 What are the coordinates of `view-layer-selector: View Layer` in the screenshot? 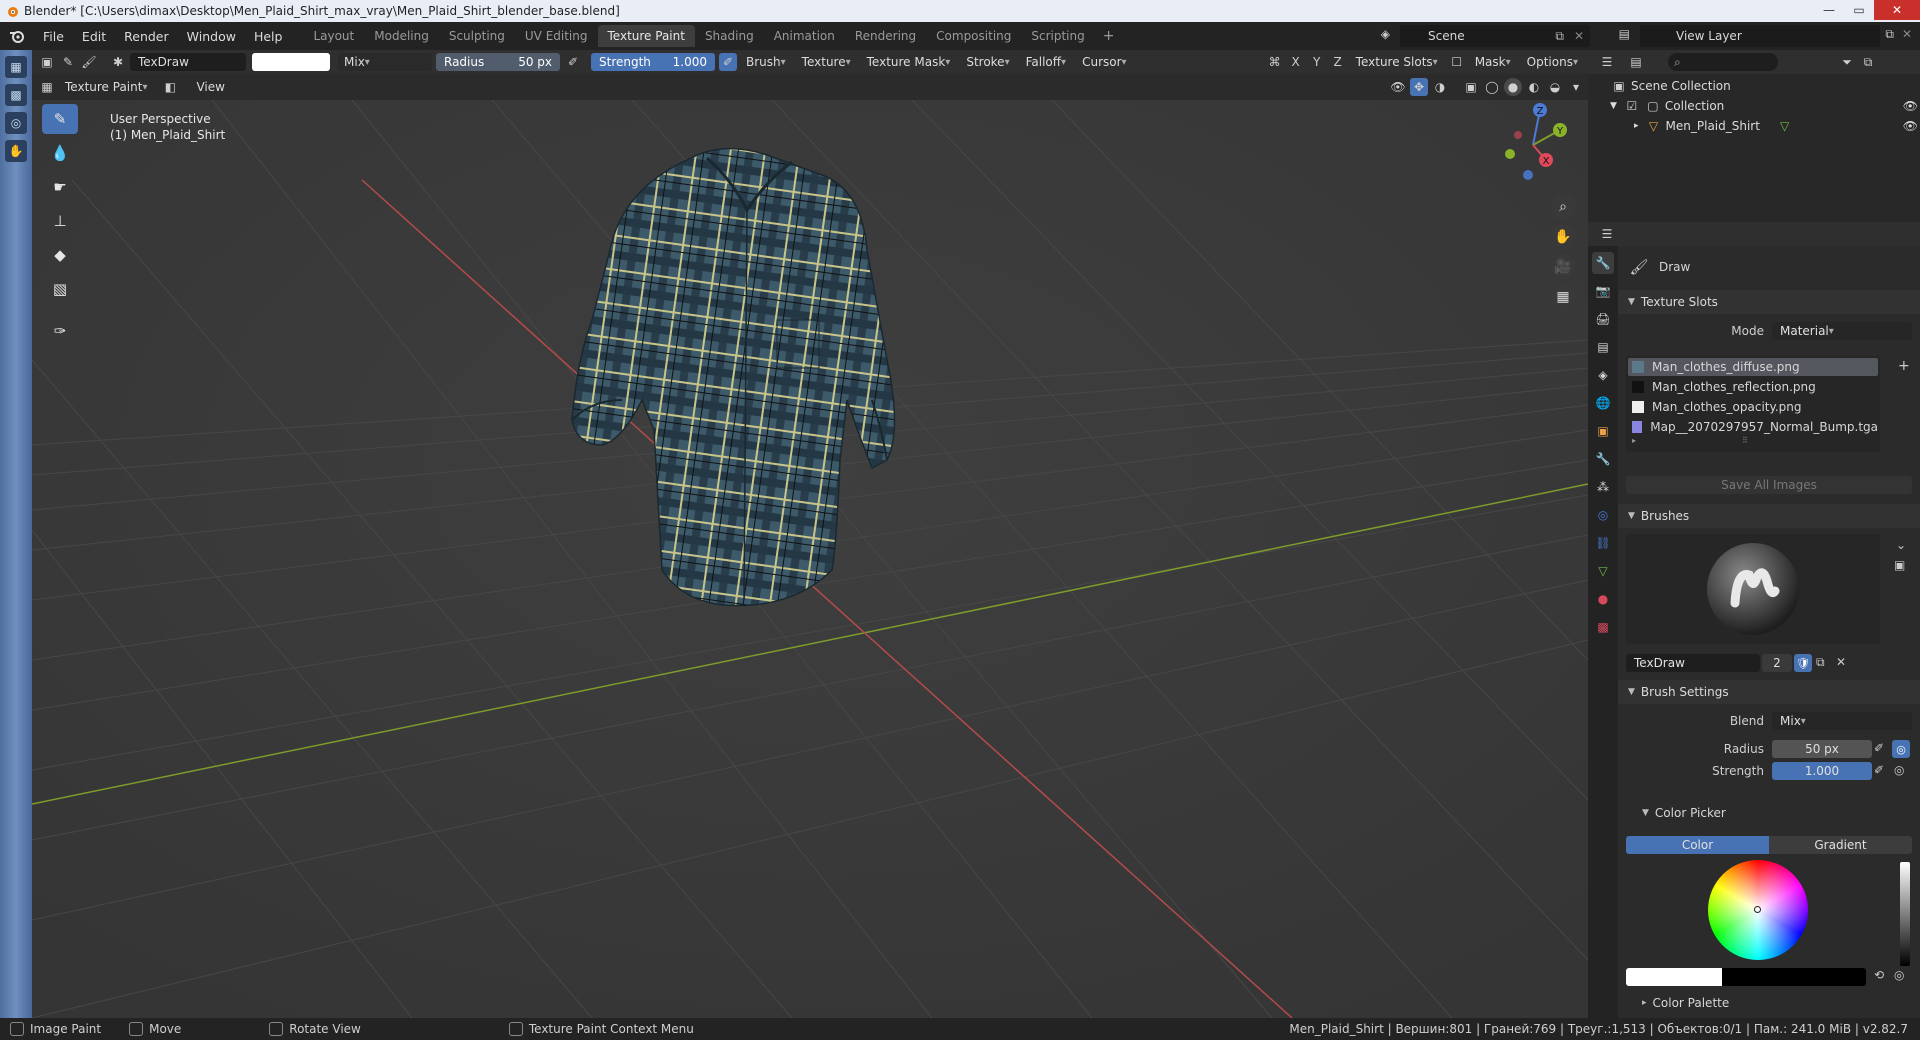 It's located at (1760, 36).